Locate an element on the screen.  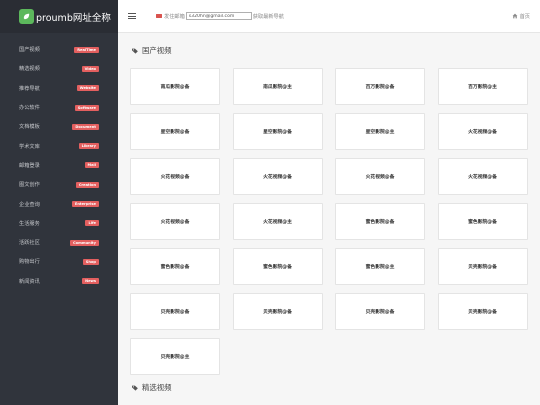
section-title-featured: 精选视频 is located at coordinates (152, 387).